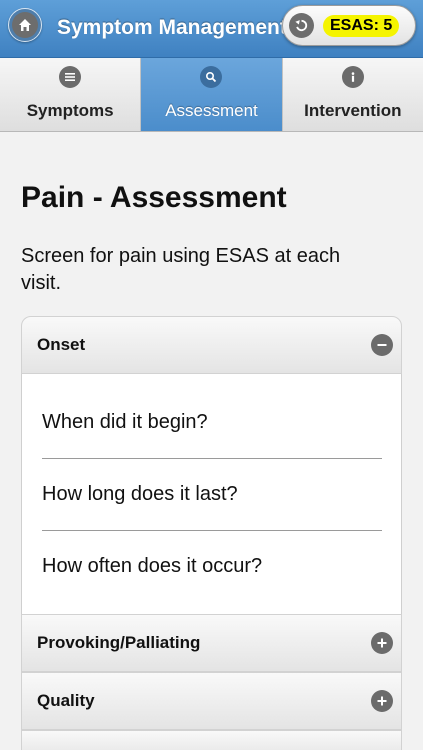  What do you see at coordinates (70, 110) in the screenshot?
I see `tab-symptoms-label: Symptoms` at bounding box center [70, 110].